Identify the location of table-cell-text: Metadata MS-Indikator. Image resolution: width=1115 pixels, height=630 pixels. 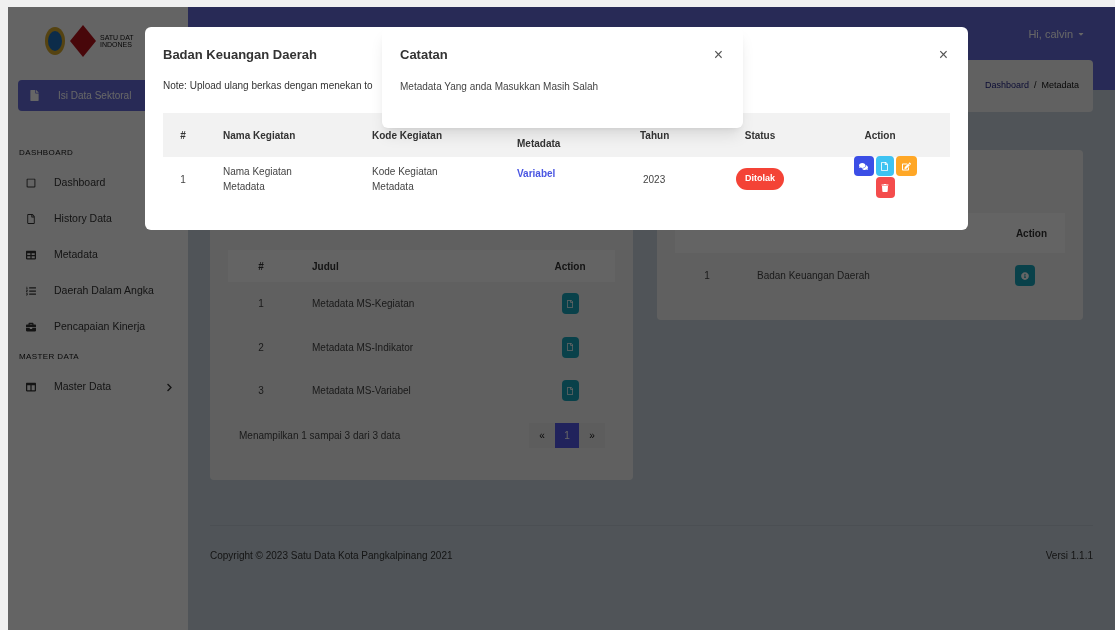
(363, 347).